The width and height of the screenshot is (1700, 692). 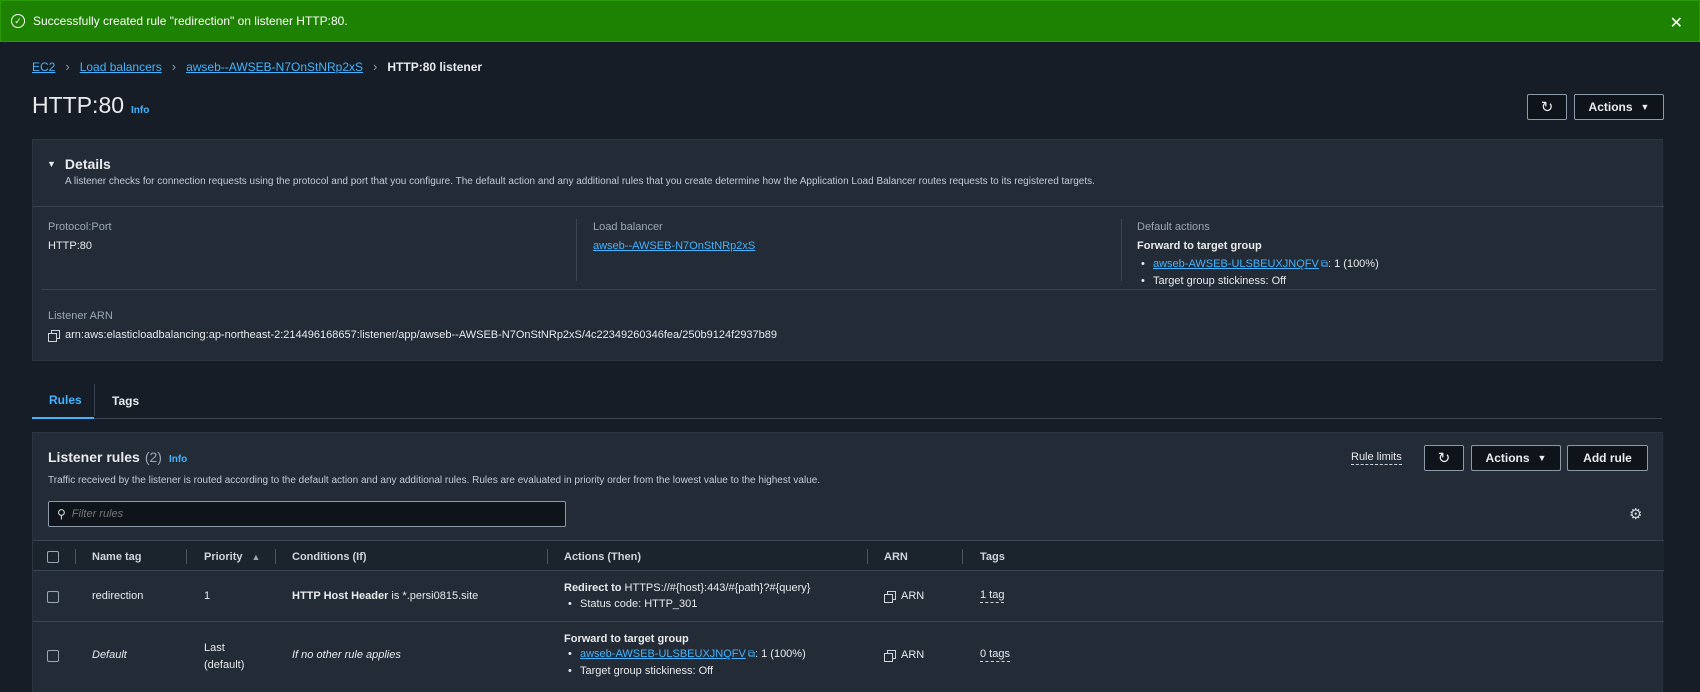 What do you see at coordinates (63, 400) in the screenshot?
I see `tab-rules: Rules` at bounding box center [63, 400].